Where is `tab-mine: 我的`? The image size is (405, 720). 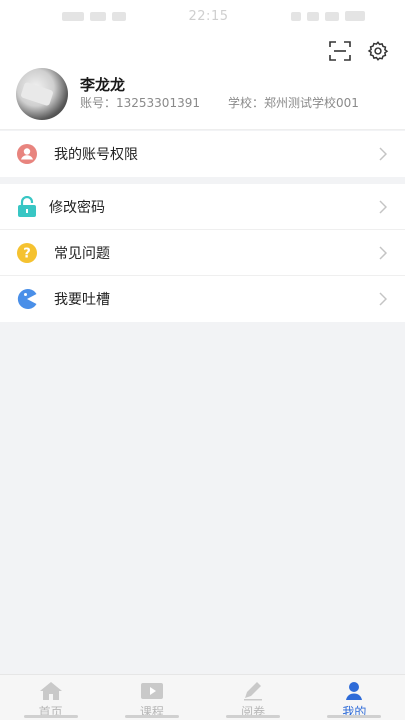 tab-mine: 我的 is located at coordinates (354, 697).